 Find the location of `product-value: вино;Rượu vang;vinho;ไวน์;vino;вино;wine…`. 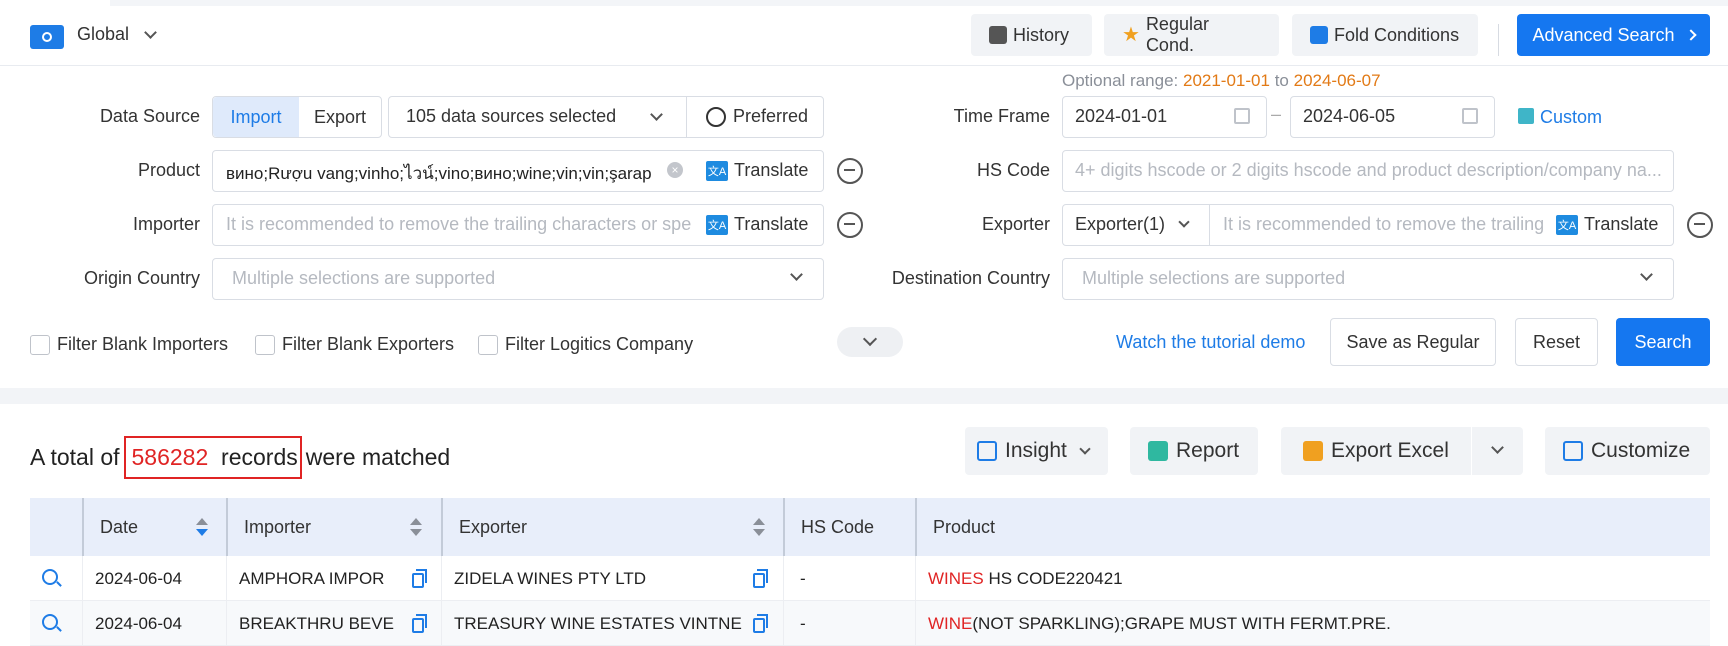

product-value: вино;Rượu vang;vinho;ไวน์;vino;вино;wine… is located at coordinates (439, 173).